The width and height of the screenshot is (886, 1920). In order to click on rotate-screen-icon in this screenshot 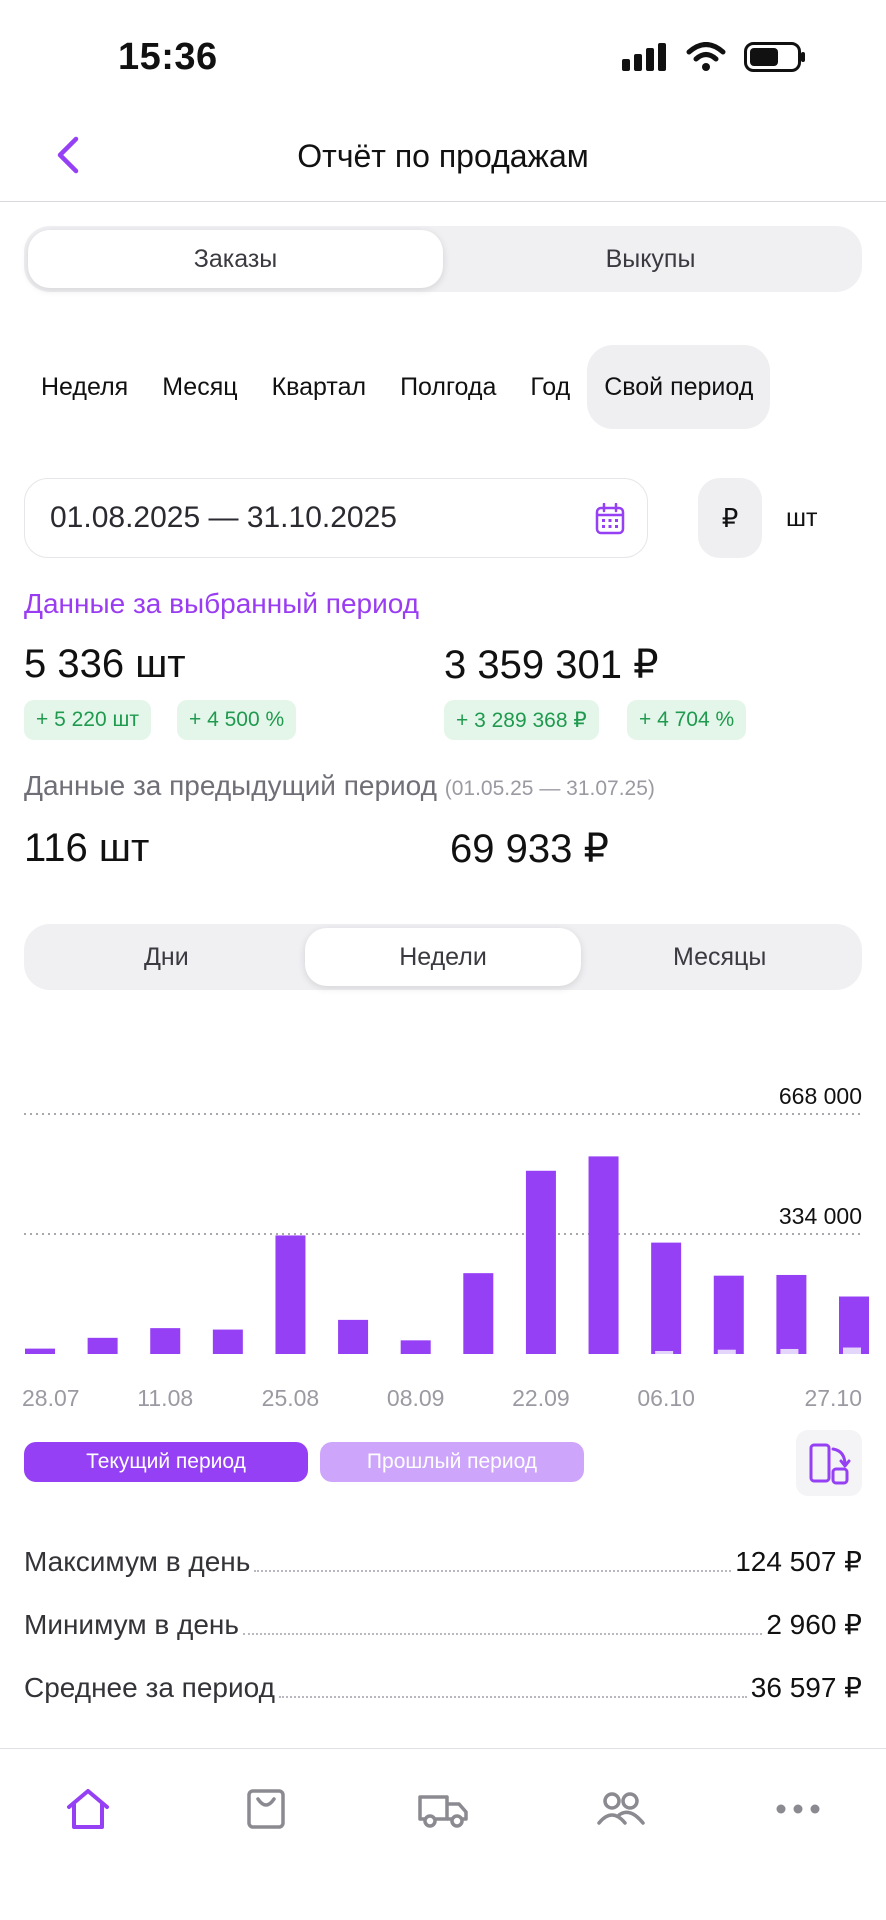, I will do `click(830, 1464)`.